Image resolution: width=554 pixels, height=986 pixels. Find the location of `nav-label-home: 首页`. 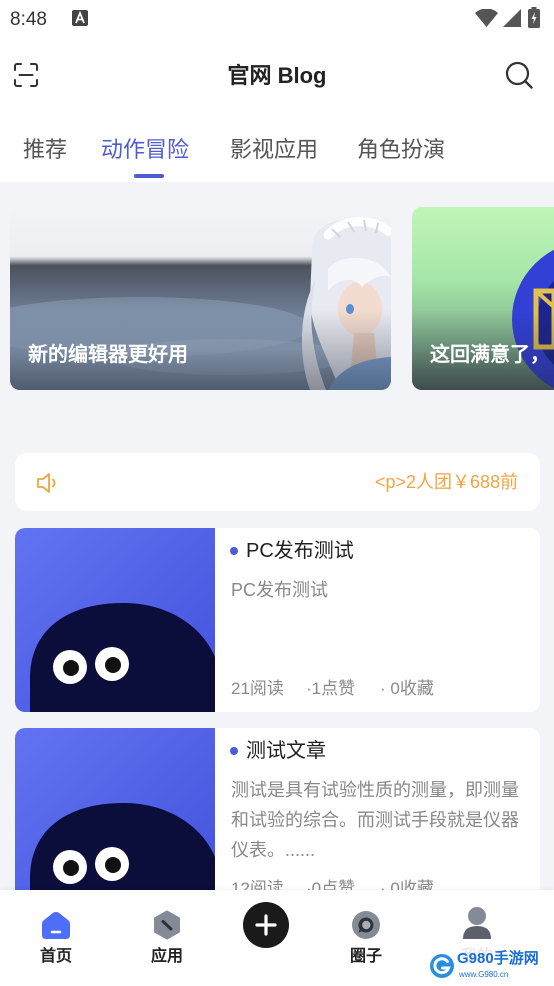

nav-label-home: 首页 is located at coordinates (55, 956).